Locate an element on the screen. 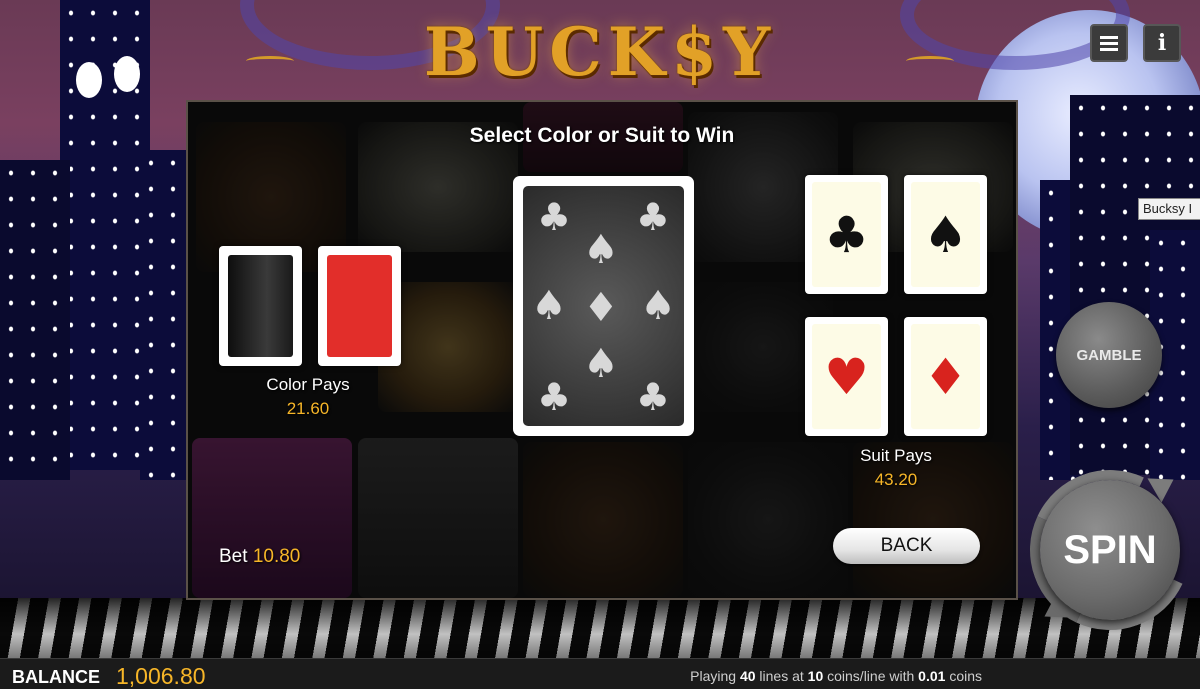 The width and height of the screenshot is (1200, 689). color-pays-label: Color Pays is located at coordinates (308, 384).